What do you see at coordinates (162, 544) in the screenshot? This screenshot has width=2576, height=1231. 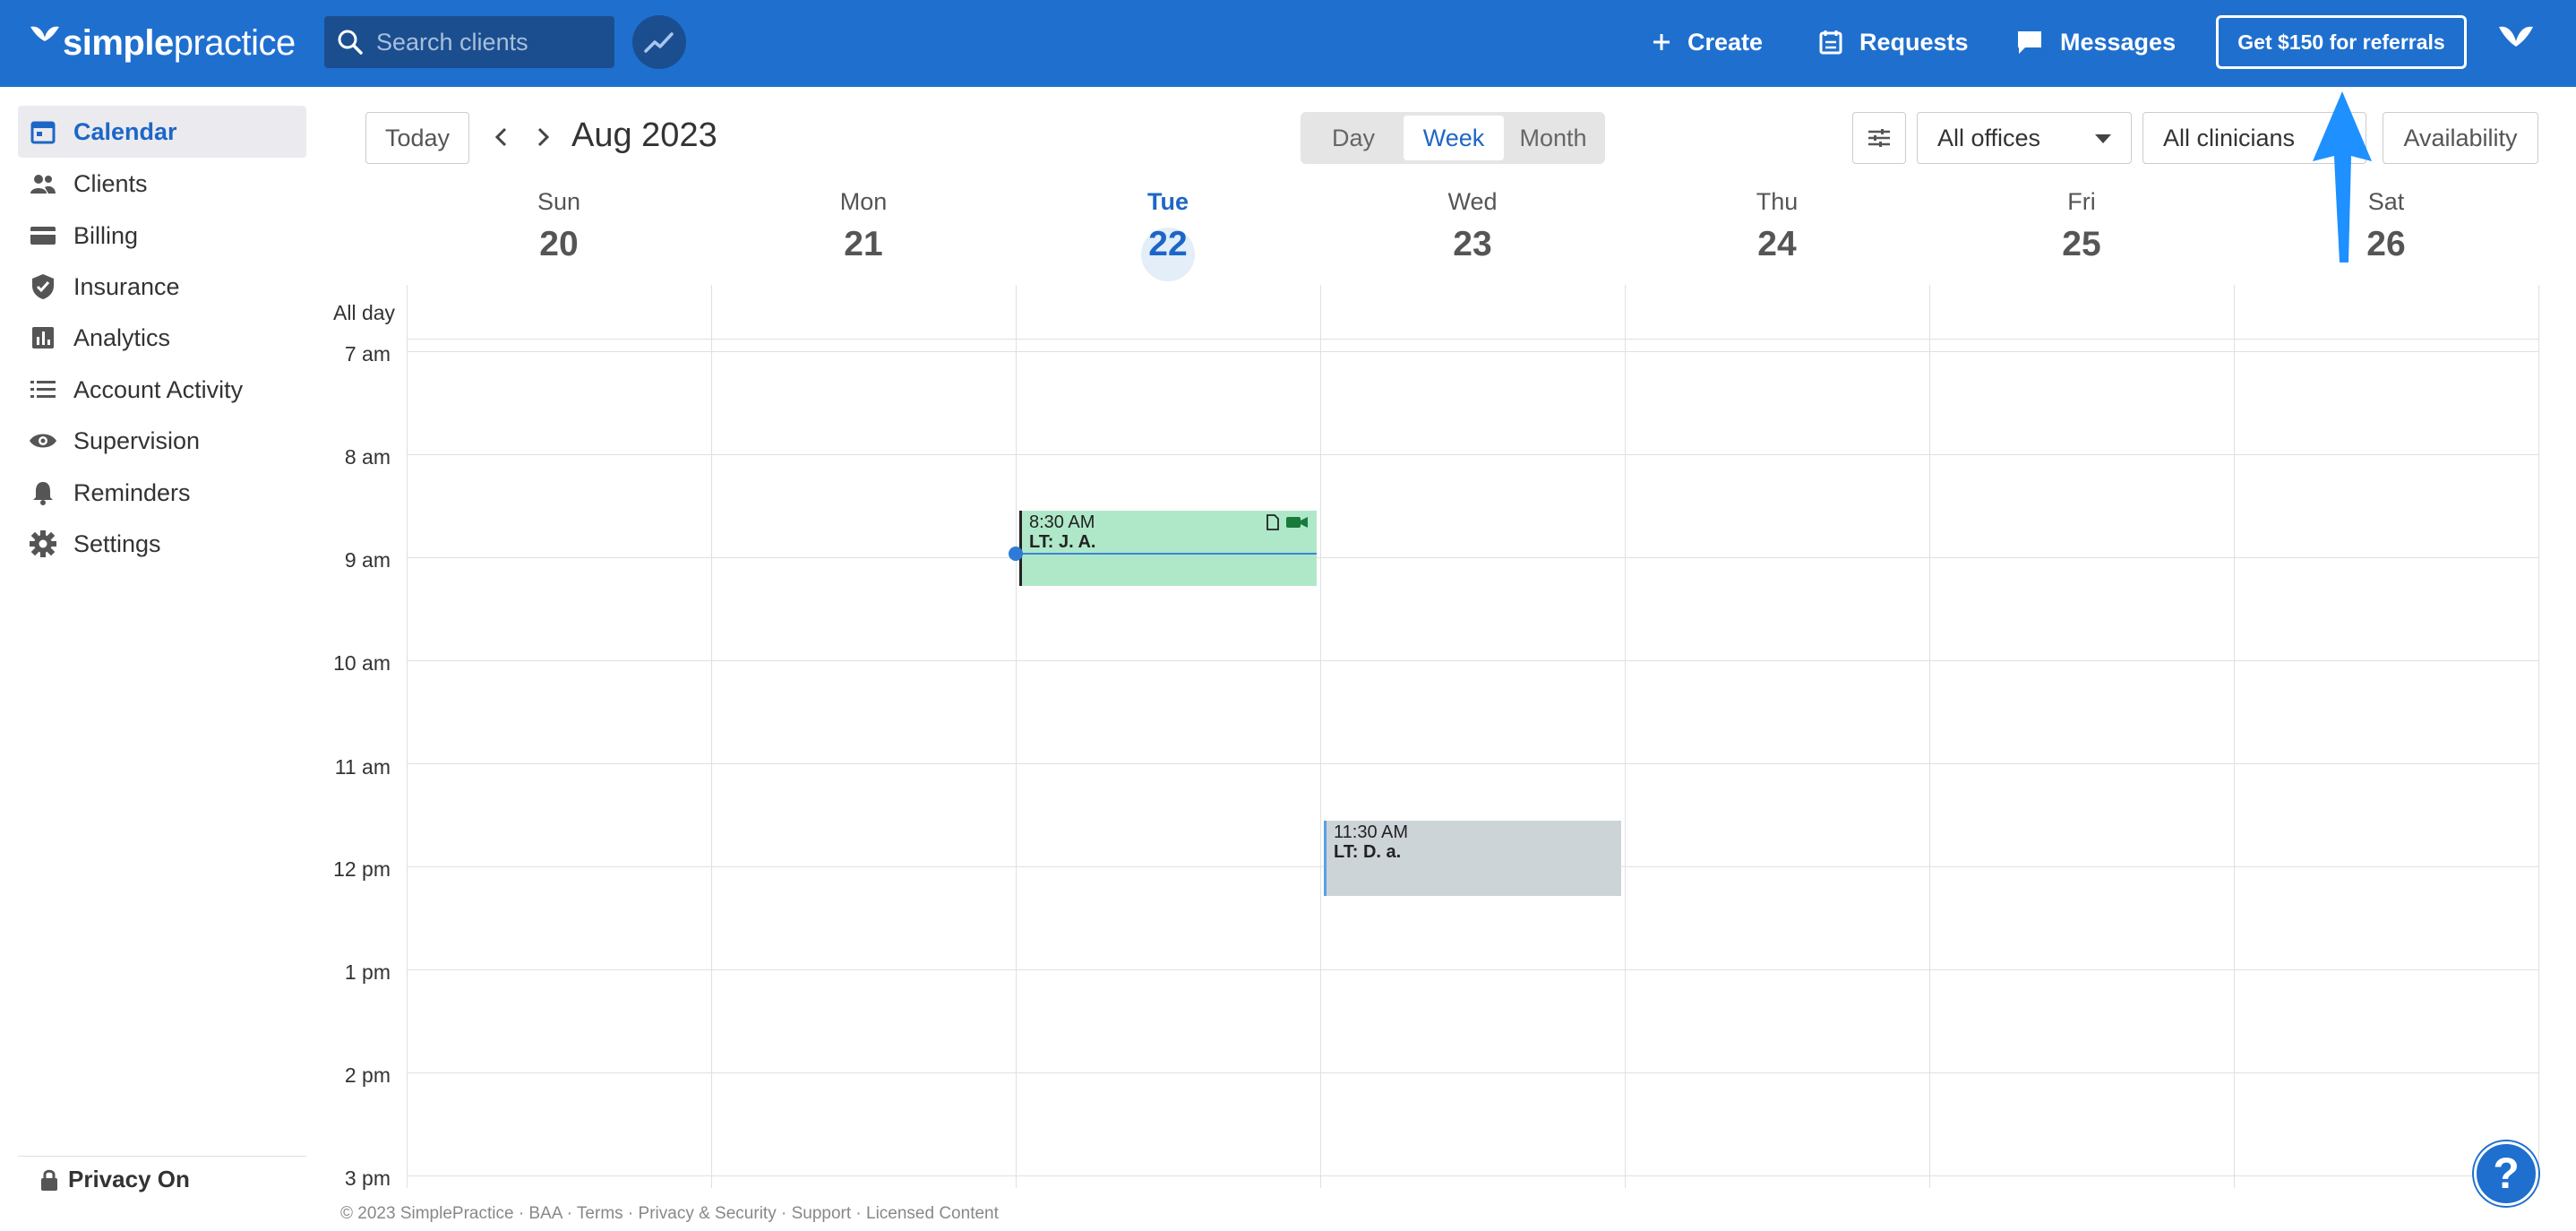 I see `sidebar-item-settings: Settings` at bounding box center [162, 544].